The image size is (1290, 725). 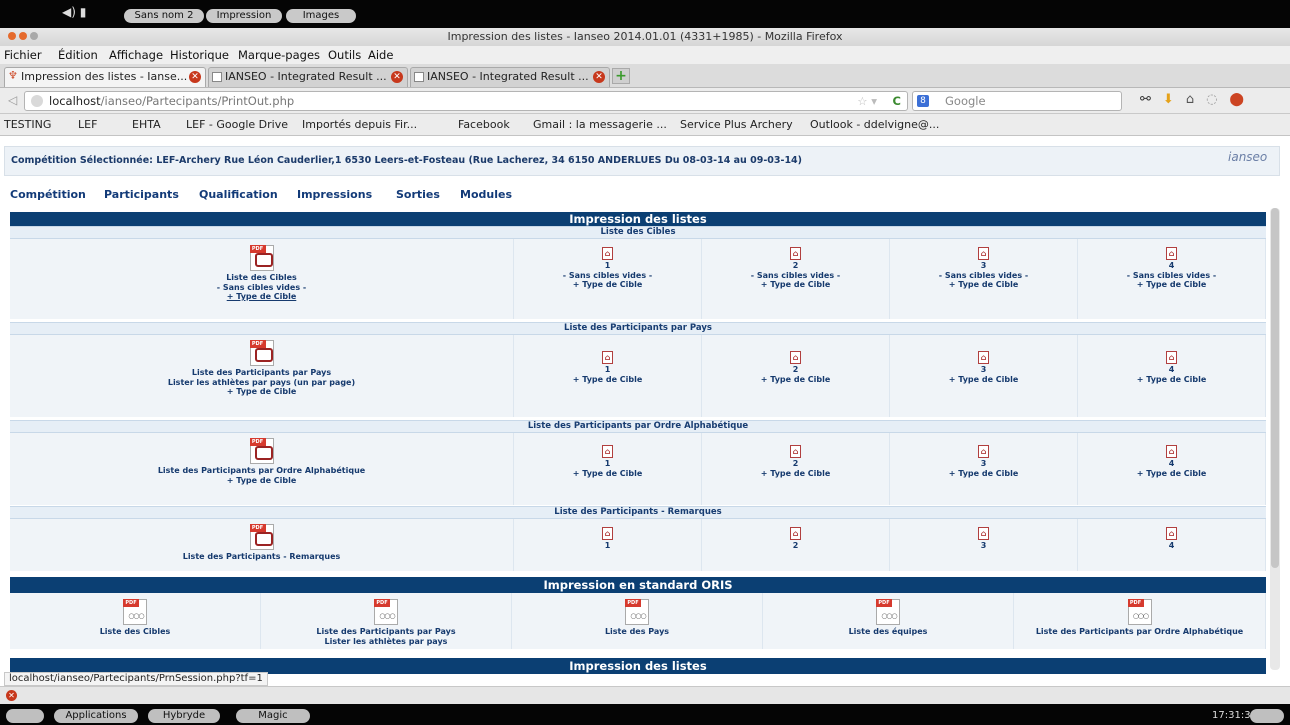 I want to click on page-scrollbar, so click(x=1275, y=439).